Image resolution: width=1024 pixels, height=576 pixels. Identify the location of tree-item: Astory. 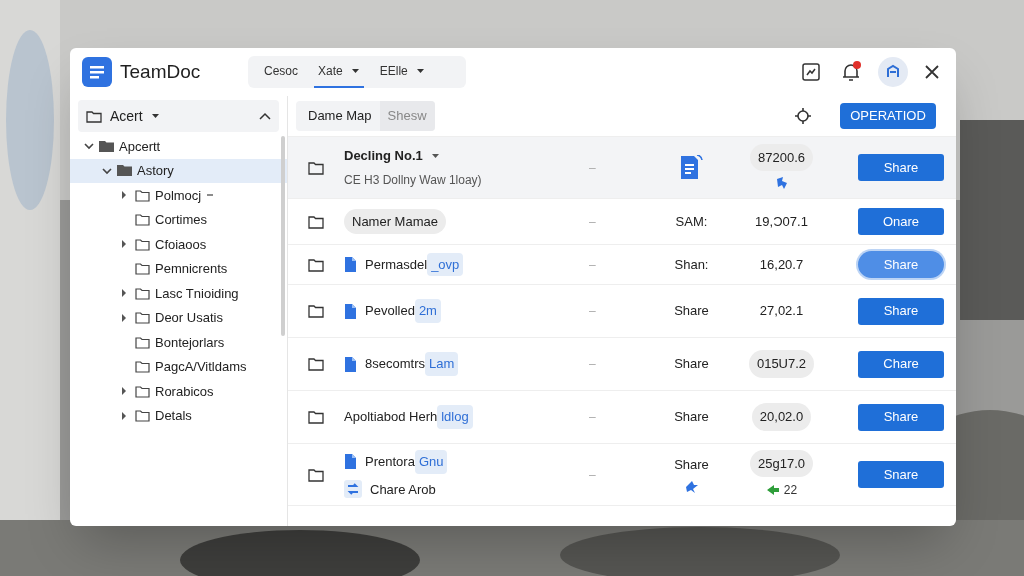
(178, 170).